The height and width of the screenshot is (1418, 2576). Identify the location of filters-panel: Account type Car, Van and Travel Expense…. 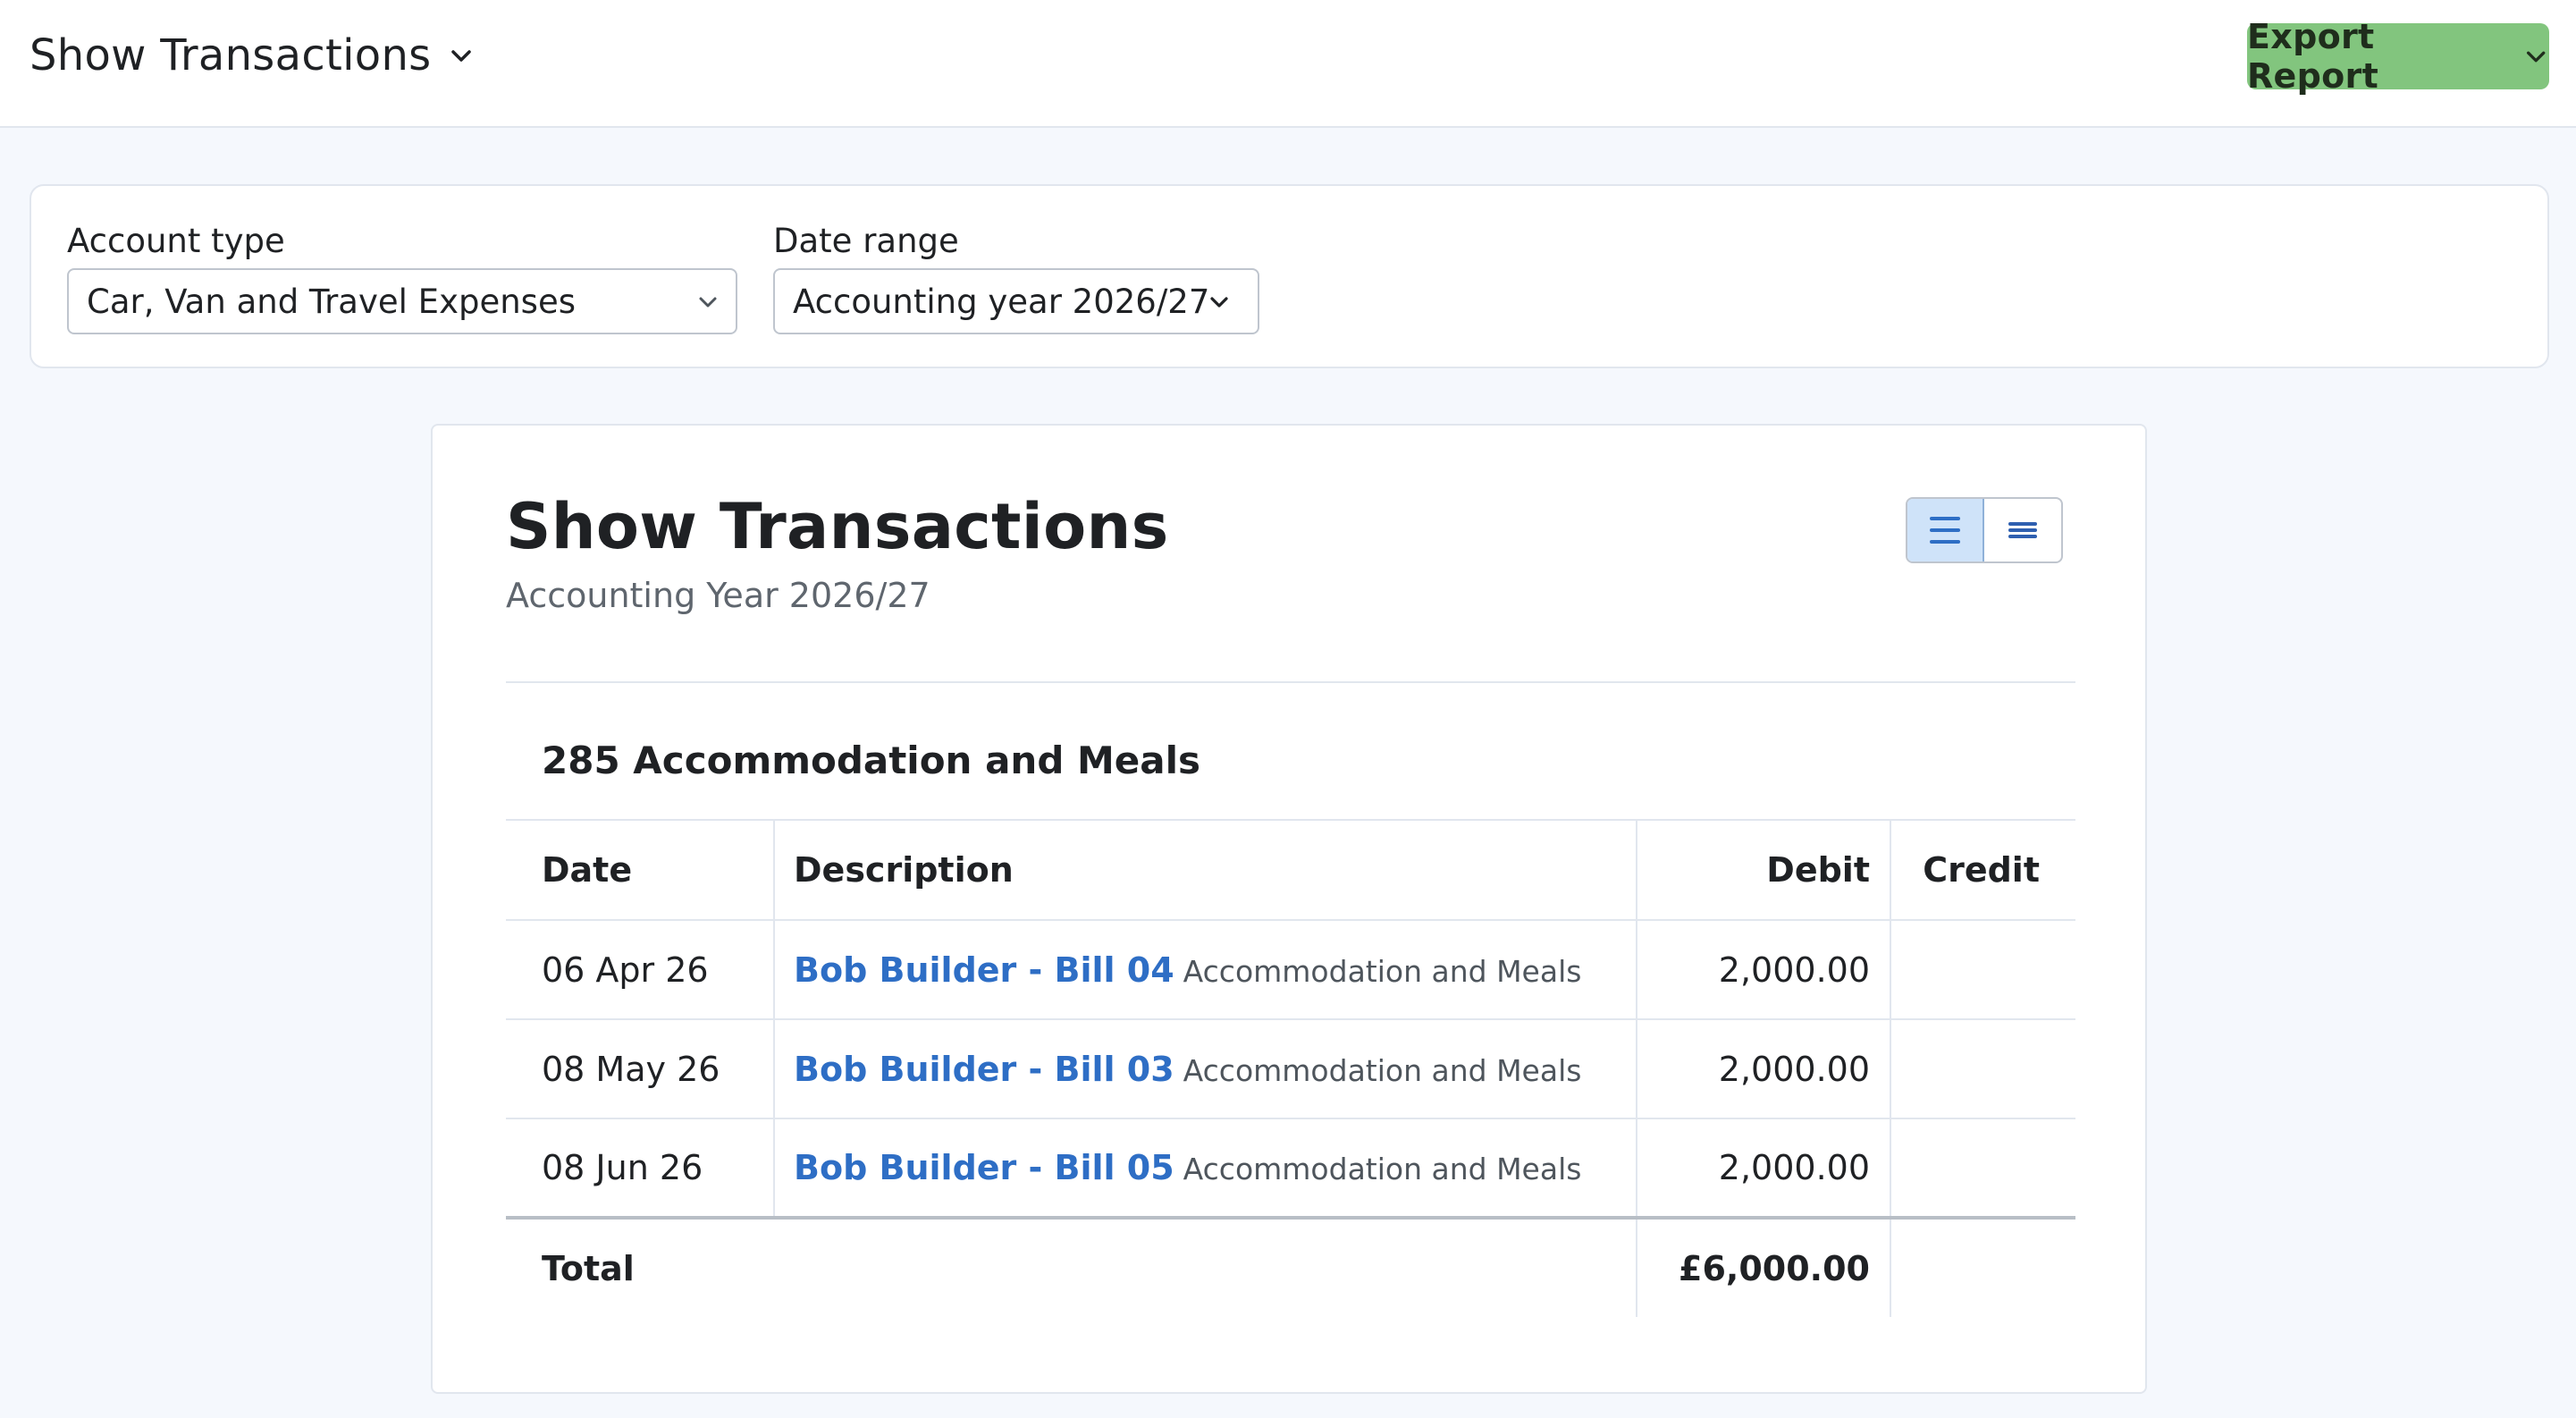
(1289, 276).